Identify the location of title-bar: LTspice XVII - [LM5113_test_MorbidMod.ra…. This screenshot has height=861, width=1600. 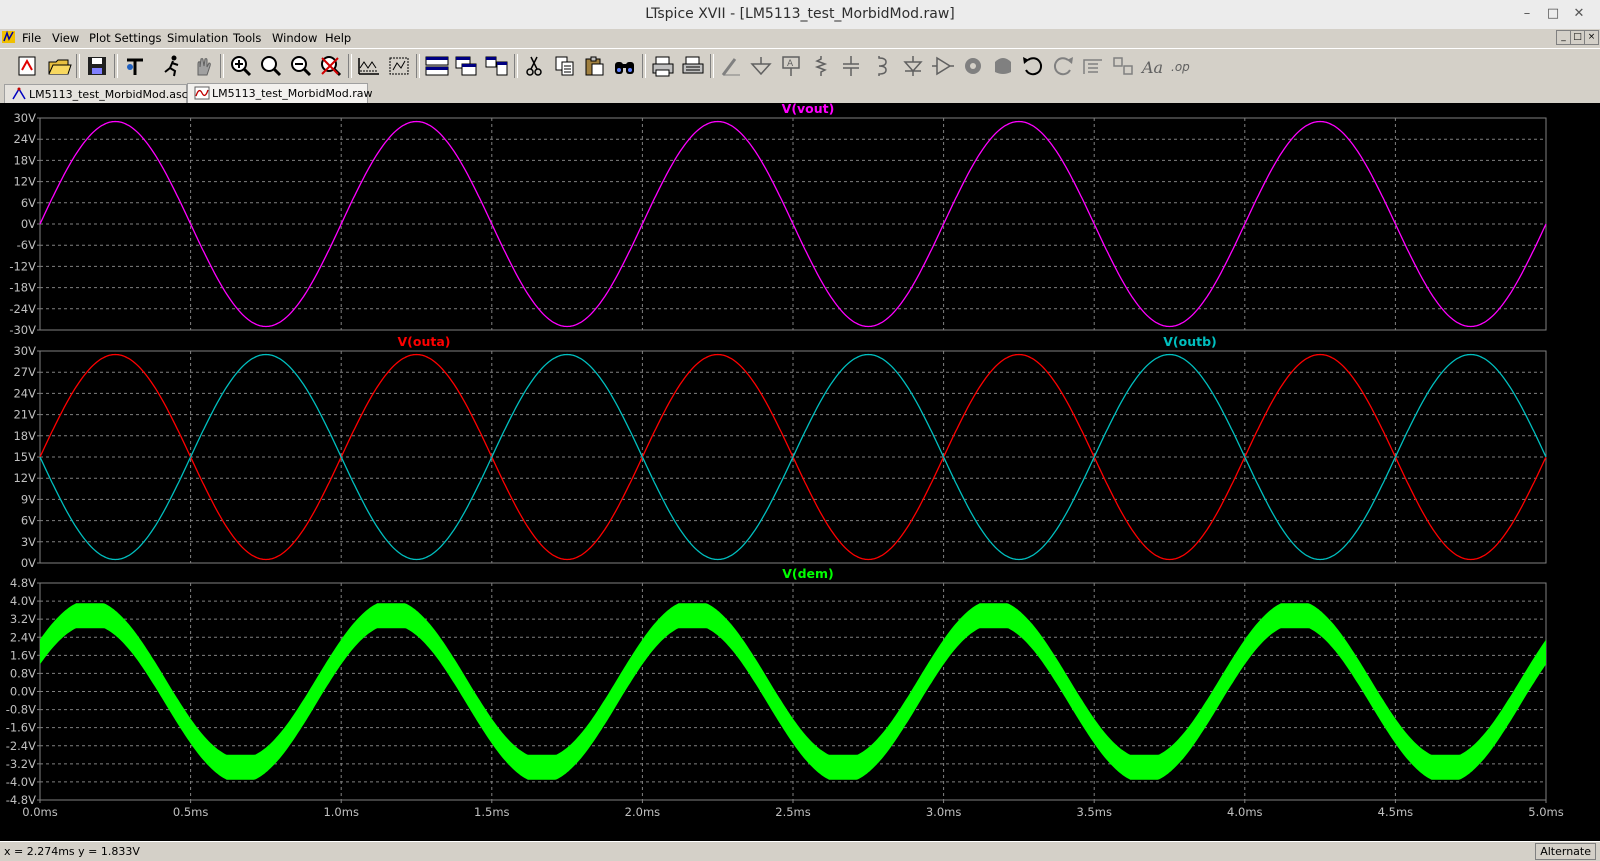
(800, 14).